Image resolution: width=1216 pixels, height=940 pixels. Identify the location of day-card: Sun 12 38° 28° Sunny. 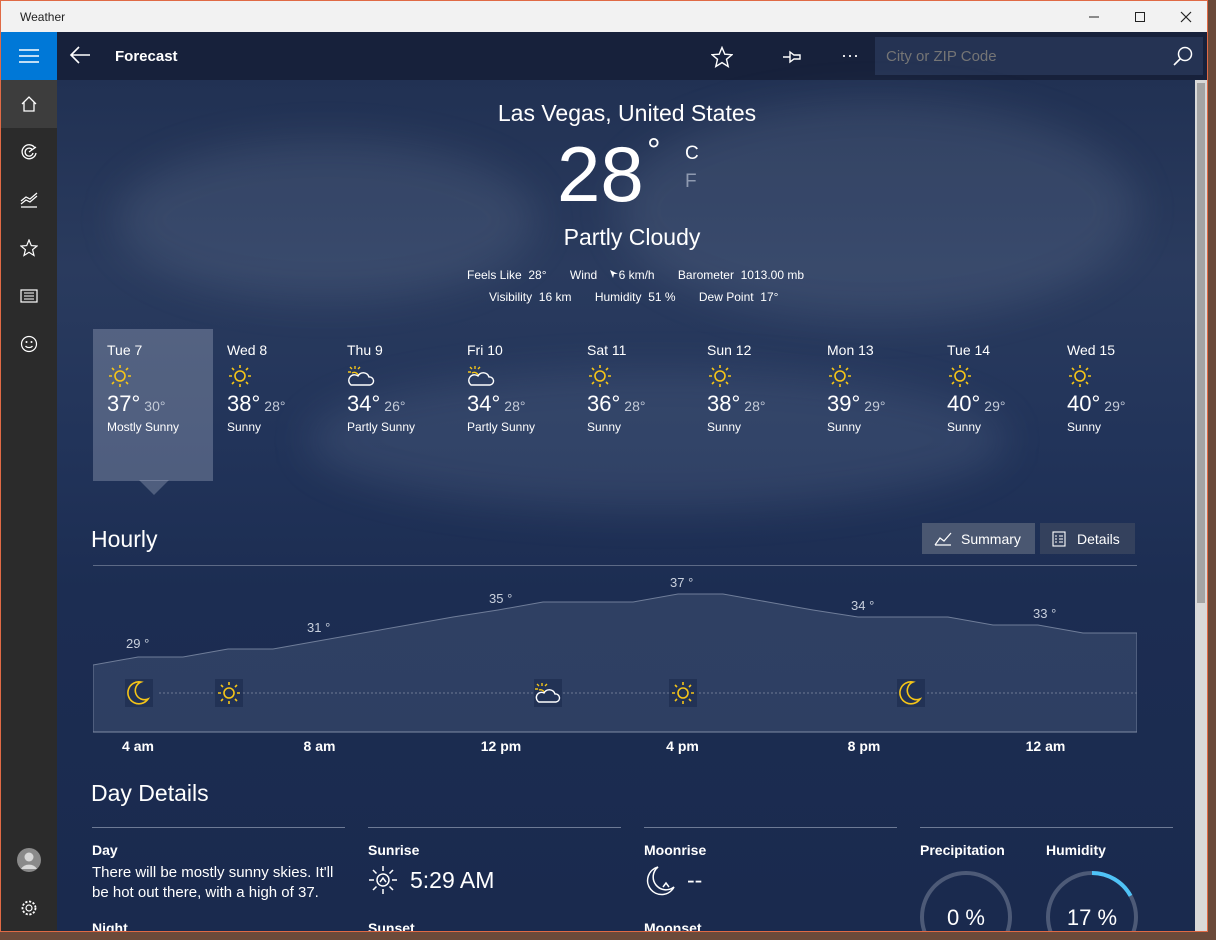
(753, 405).